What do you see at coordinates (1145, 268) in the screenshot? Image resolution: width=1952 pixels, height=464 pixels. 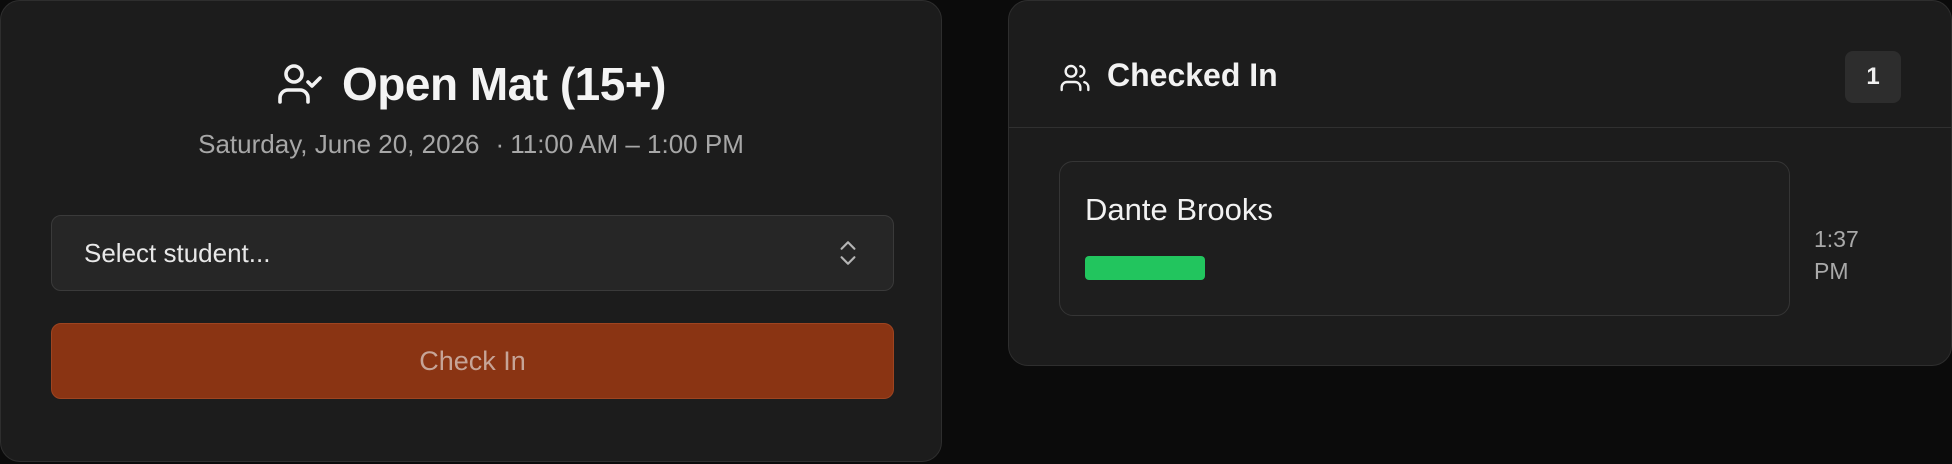 I see `rank-belt-bar` at bounding box center [1145, 268].